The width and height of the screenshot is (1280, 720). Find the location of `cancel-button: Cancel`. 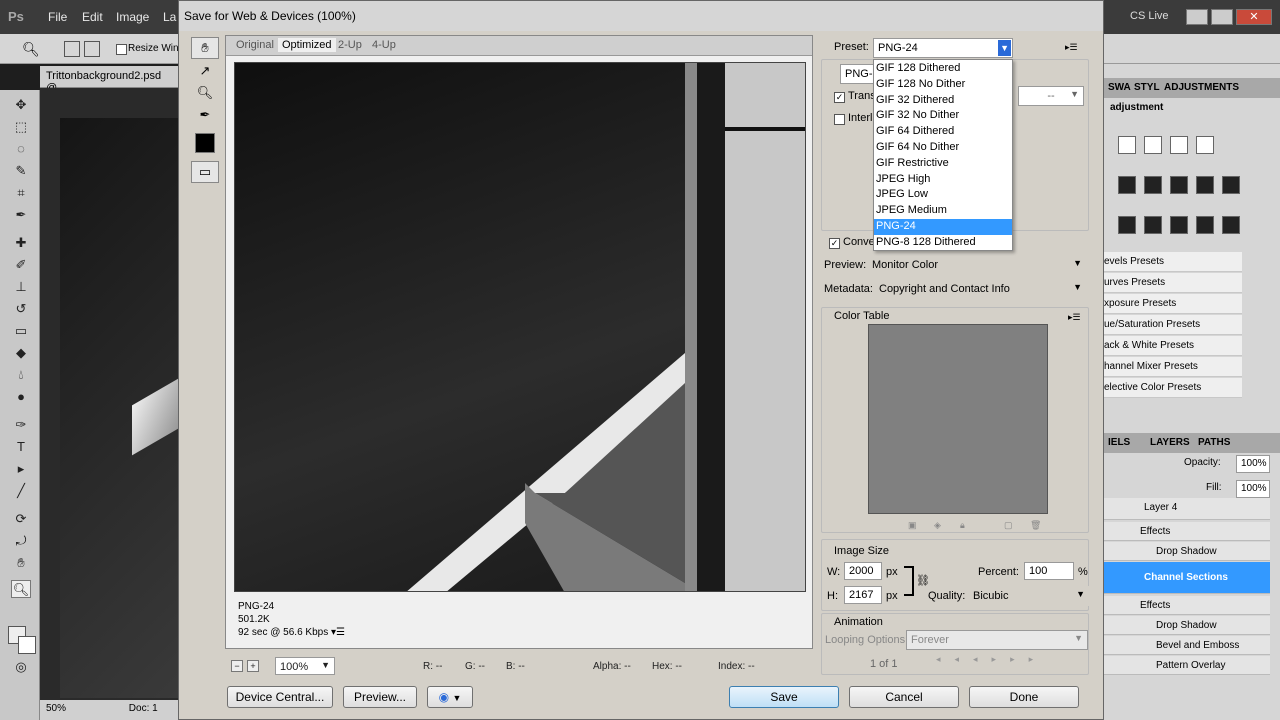

cancel-button: Cancel is located at coordinates (904, 697).